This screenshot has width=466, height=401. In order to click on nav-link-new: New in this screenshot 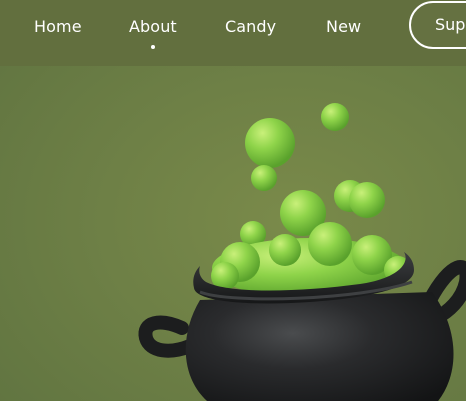, I will do `click(343, 27)`.